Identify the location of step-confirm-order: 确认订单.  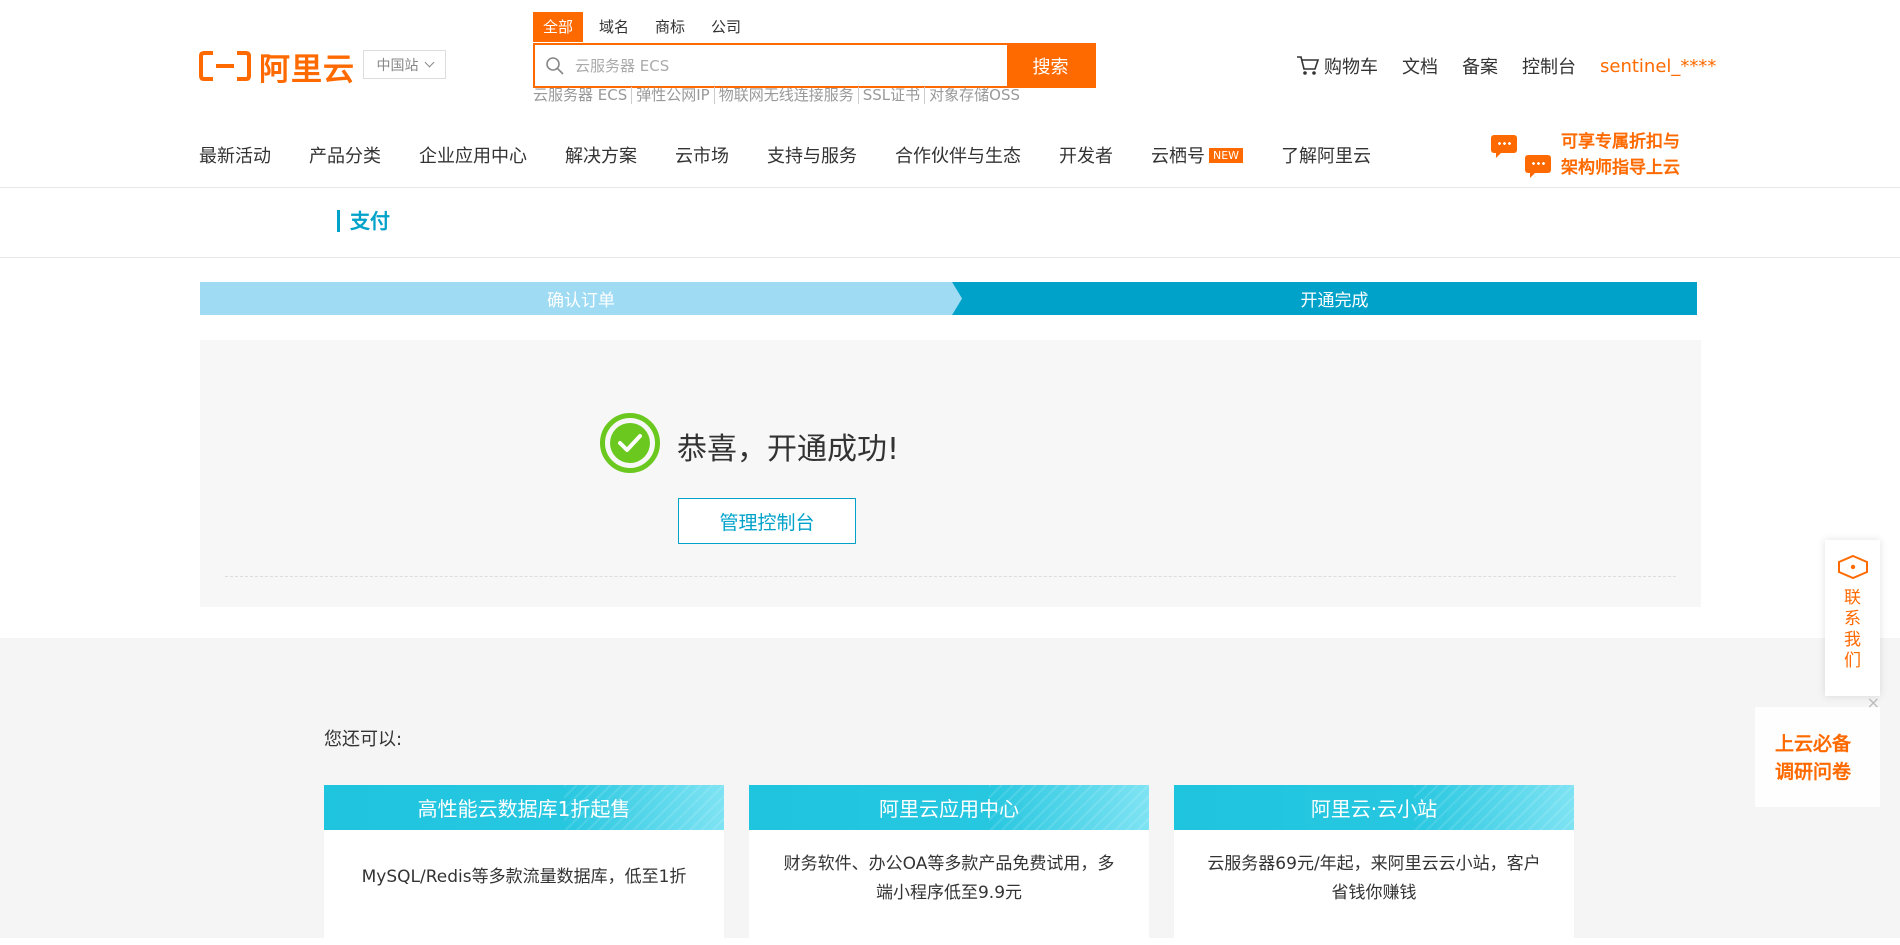
(581, 298).